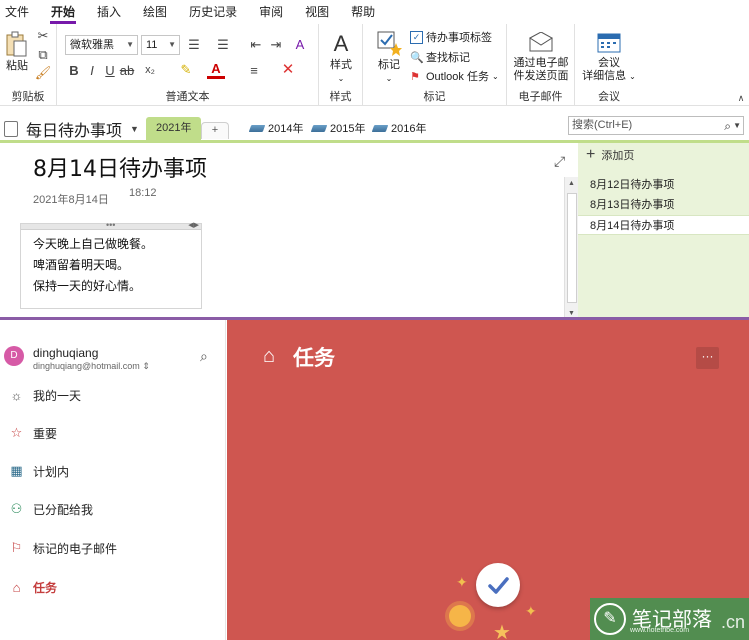 The image size is (749, 640). Describe the element at coordinates (155, 12) in the screenshot. I see `tab-draw: 绘图` at that location.